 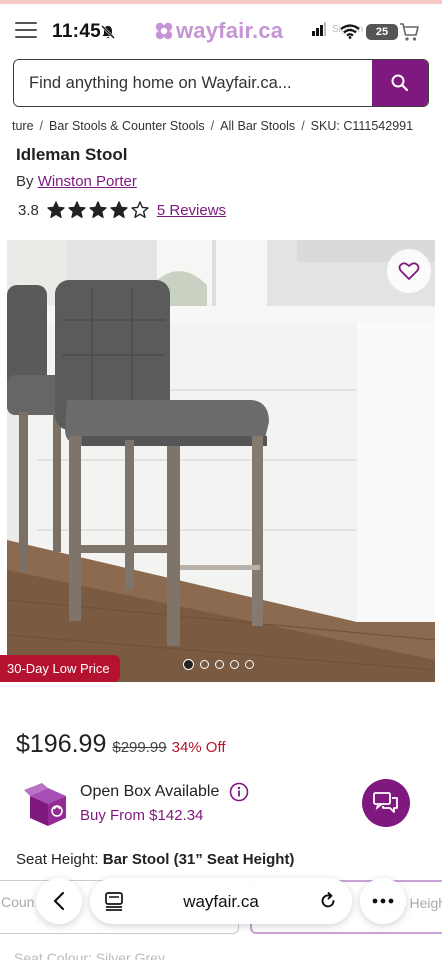 What do you see at coordinates (60, 668) in the screenshot?
I see `low-price-badge: 30-Day Low Price` at bounding box center [60, 668].